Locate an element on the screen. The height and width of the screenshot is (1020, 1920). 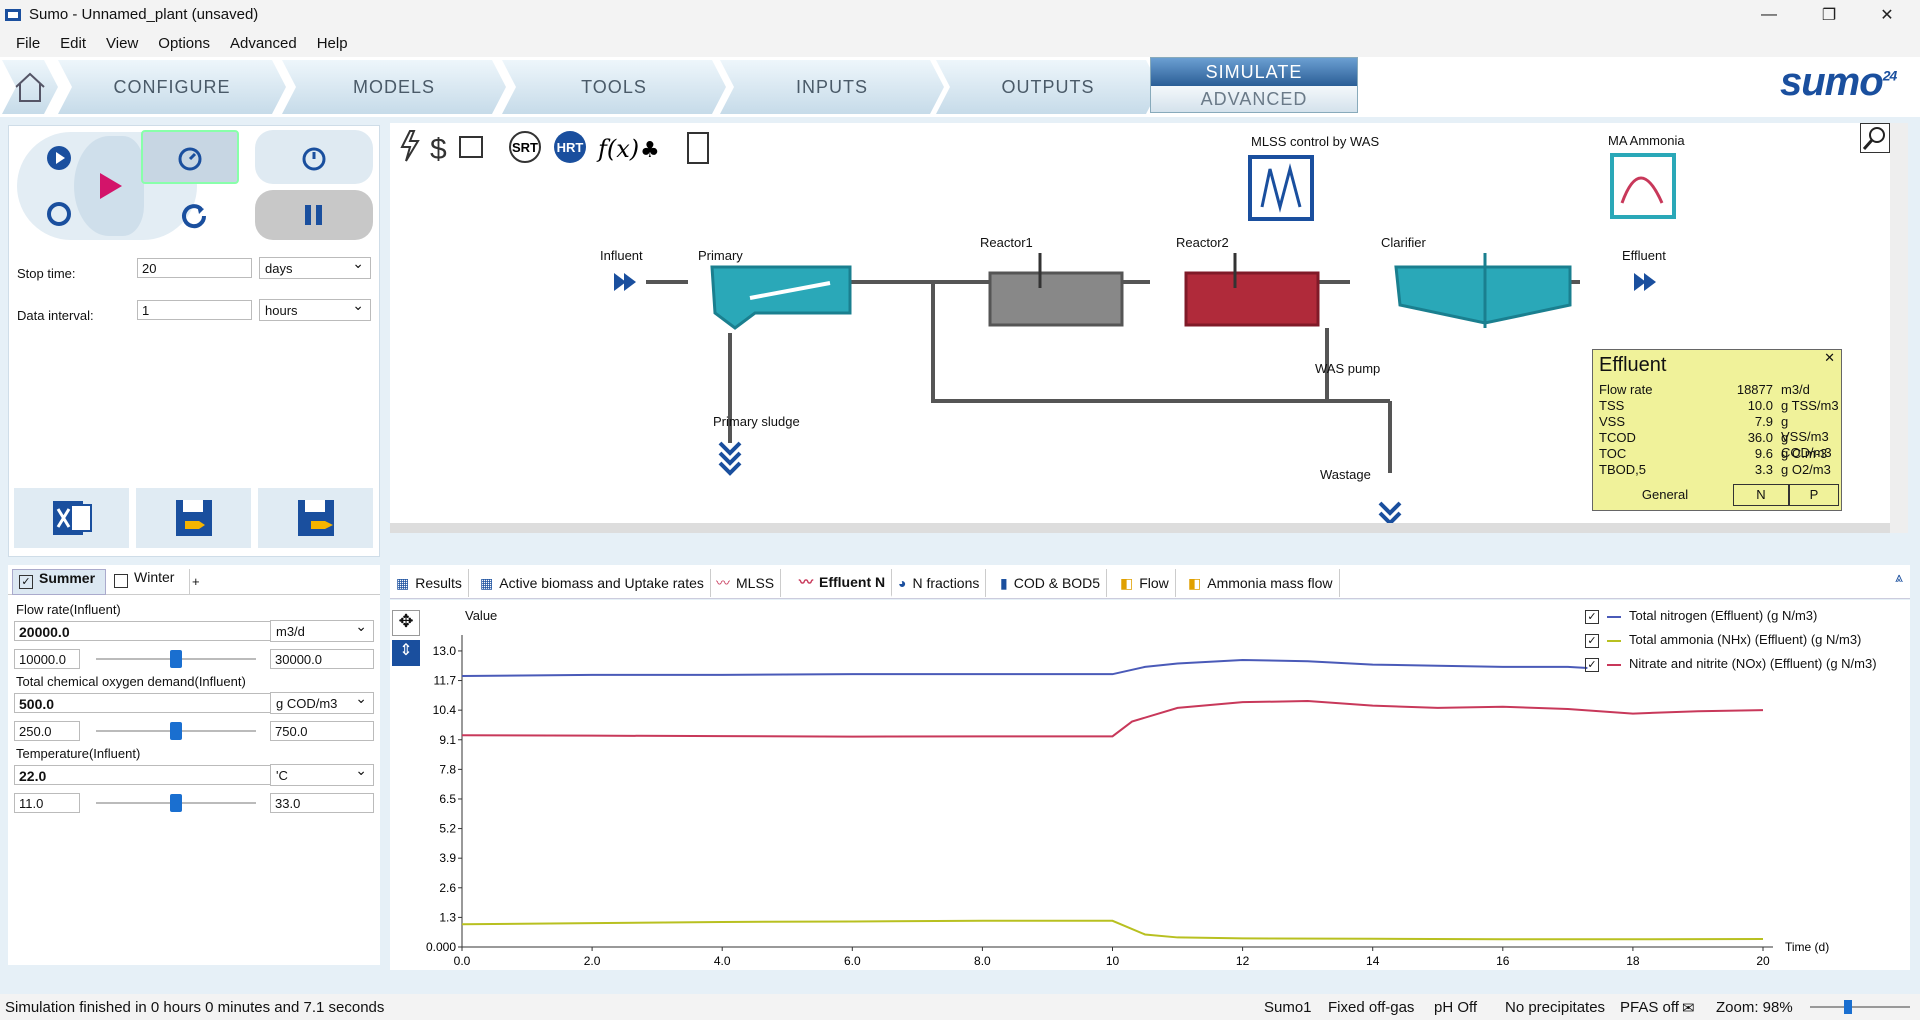
param-value-field: 22.0 is located at coordinates (144, 775).